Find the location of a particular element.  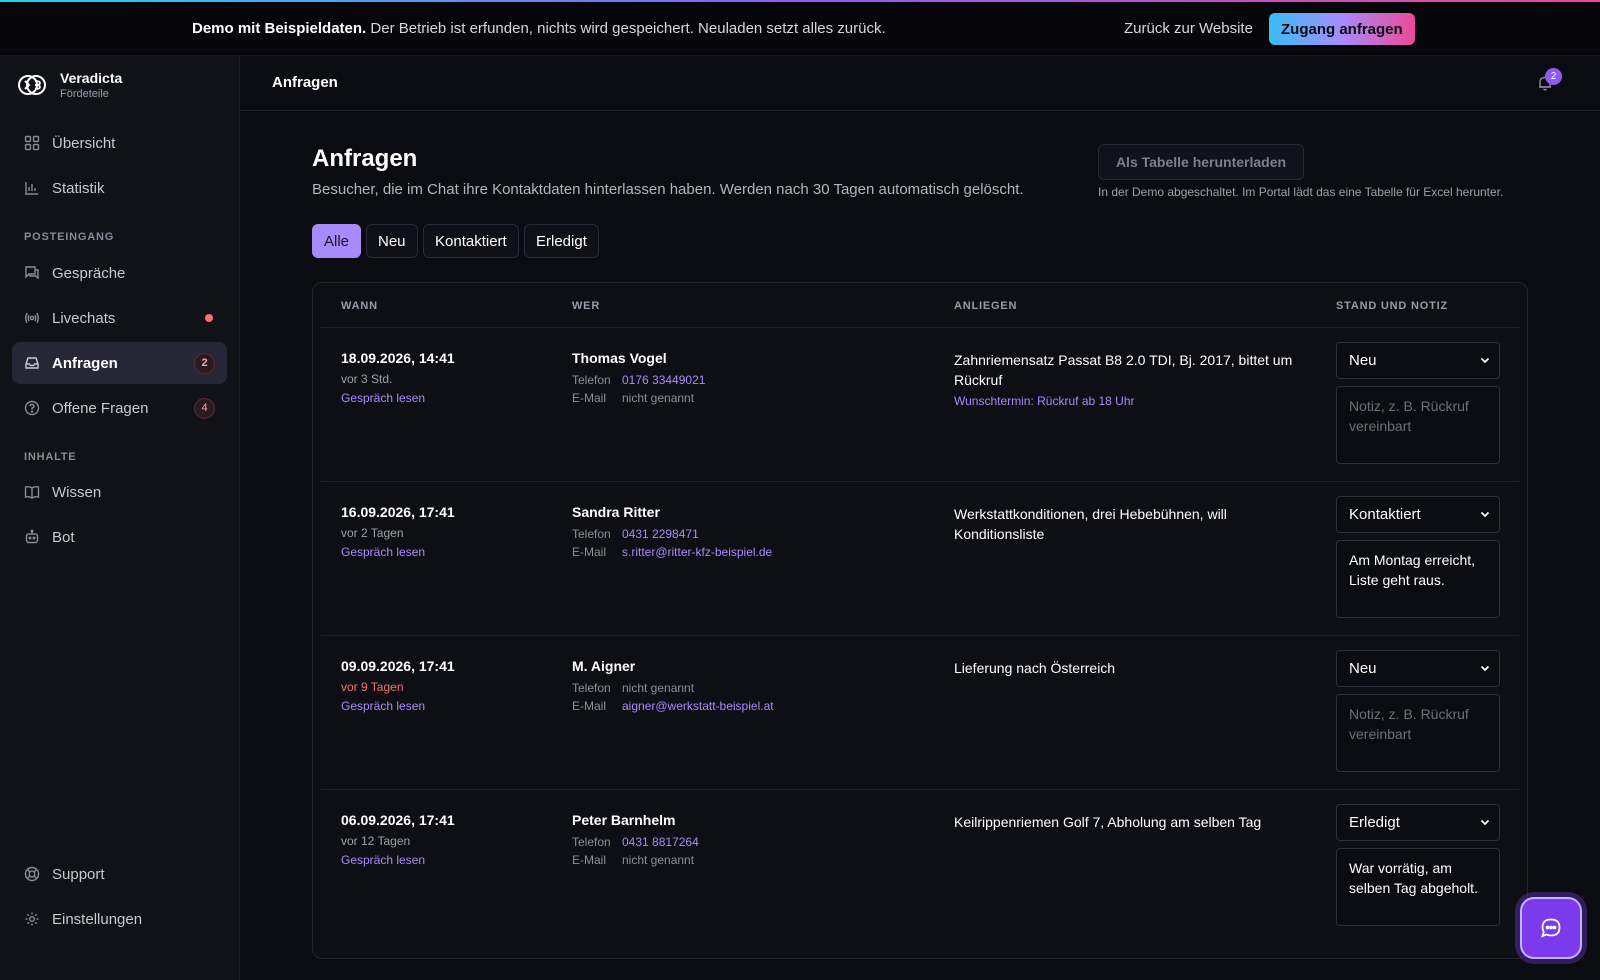

contact-name: Peter Barnhelm is located at coordinates (624, 820).